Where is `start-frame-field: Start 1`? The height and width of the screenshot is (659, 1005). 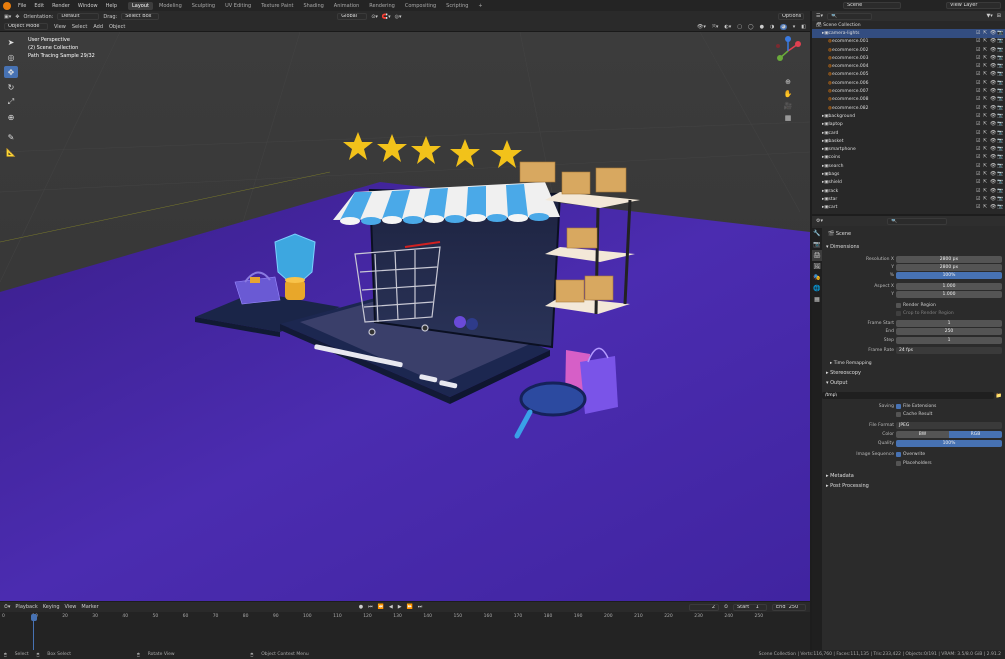
start-frame-field: Start 1 is located at coordinates (750, 607).